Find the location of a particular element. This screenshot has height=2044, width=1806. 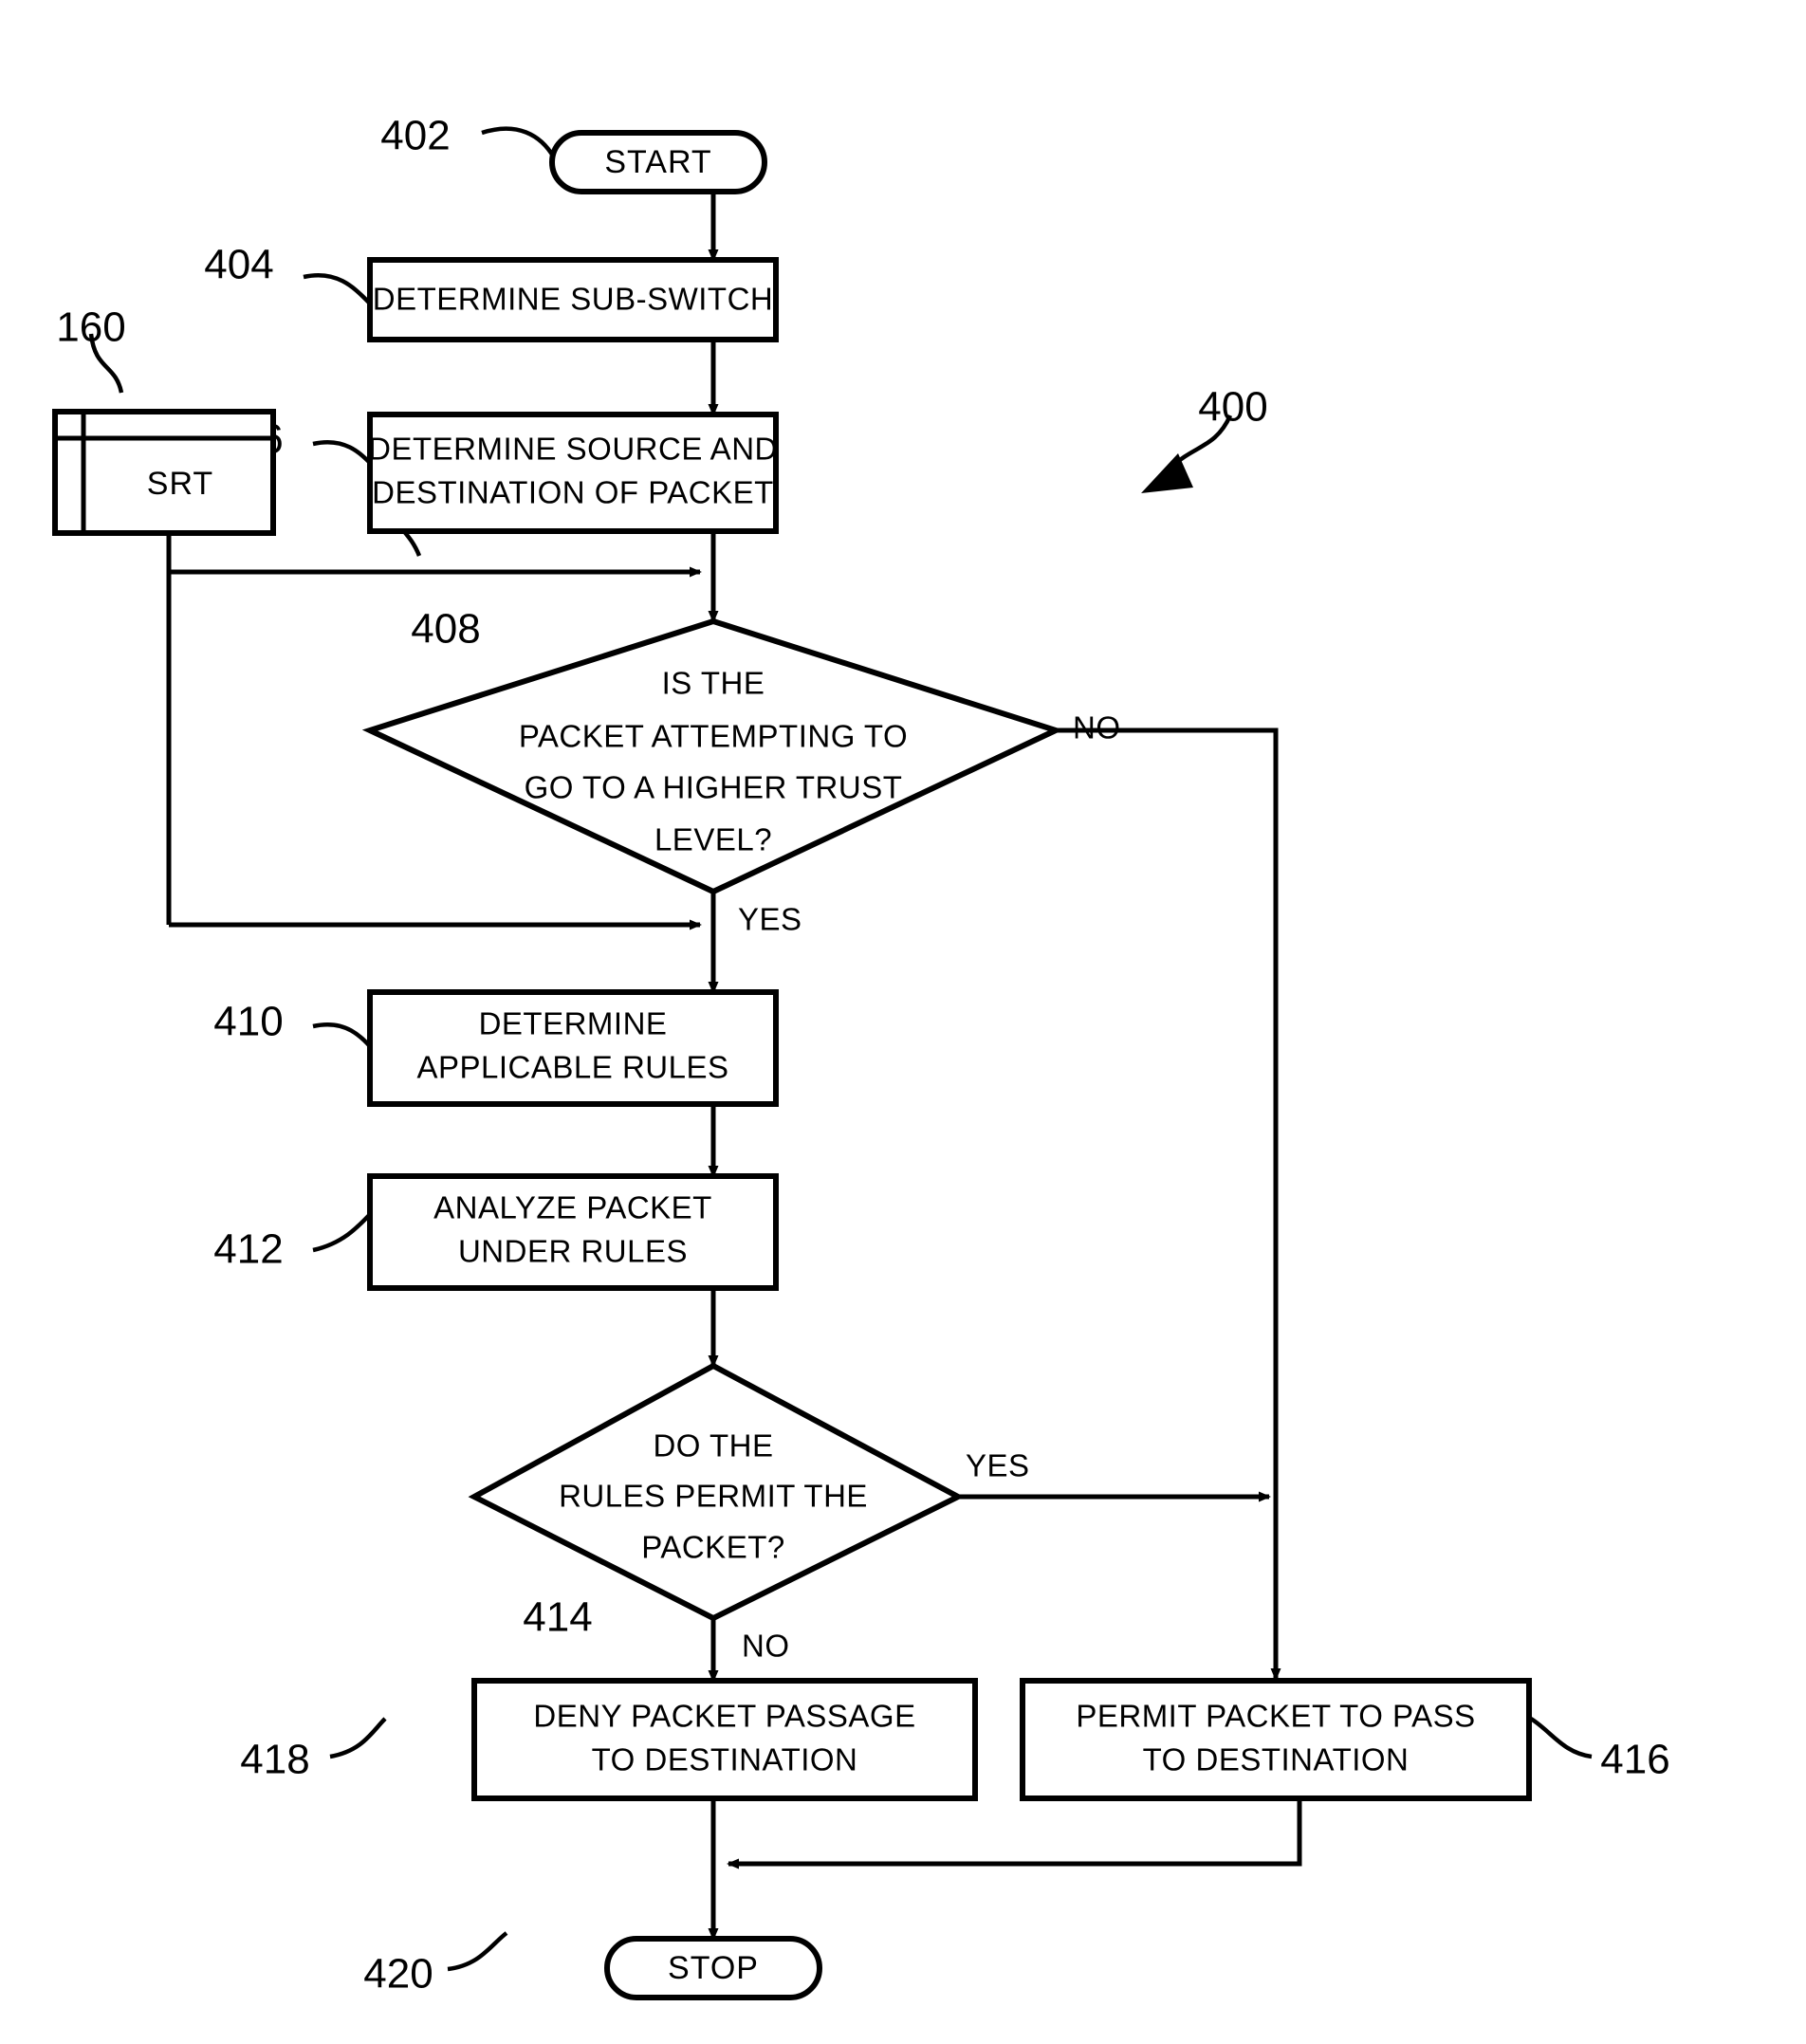

determine-sub-switch-label: DETERMINE SUB-SWITCH is located at coordinates (574, 300).